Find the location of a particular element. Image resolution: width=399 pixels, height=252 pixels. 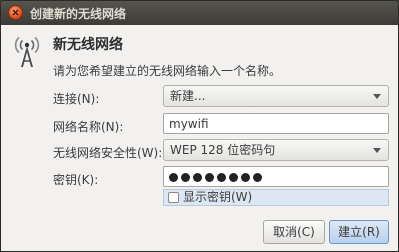

key-label: 密钥(K): is located at coordinates (76, 180).